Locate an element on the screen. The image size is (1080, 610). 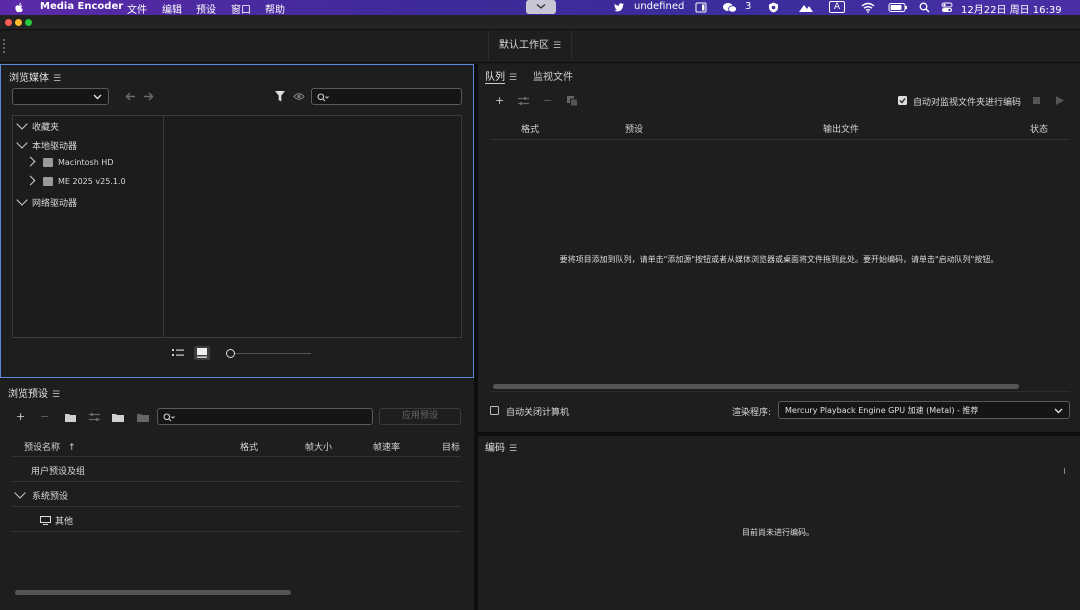
shield-icon is located at coordinates (773, 7).